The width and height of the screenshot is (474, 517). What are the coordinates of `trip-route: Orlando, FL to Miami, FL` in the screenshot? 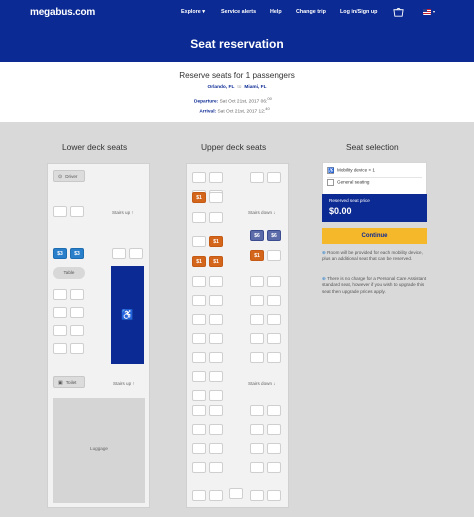 It's located at (237, 87).